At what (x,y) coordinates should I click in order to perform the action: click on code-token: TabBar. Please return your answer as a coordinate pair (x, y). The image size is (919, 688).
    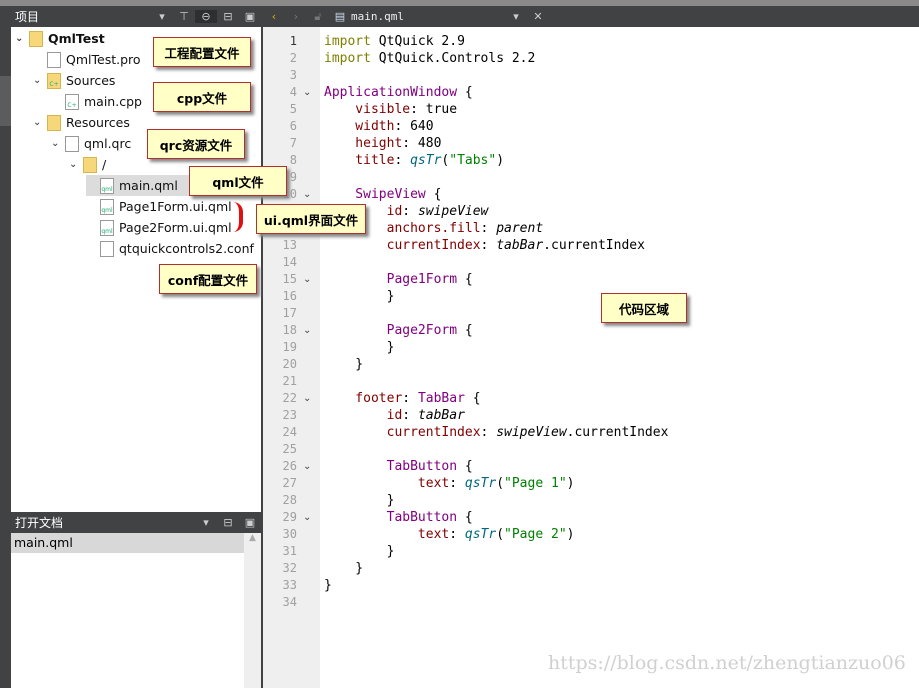
    Looking at the image, I should click on (441, 398).